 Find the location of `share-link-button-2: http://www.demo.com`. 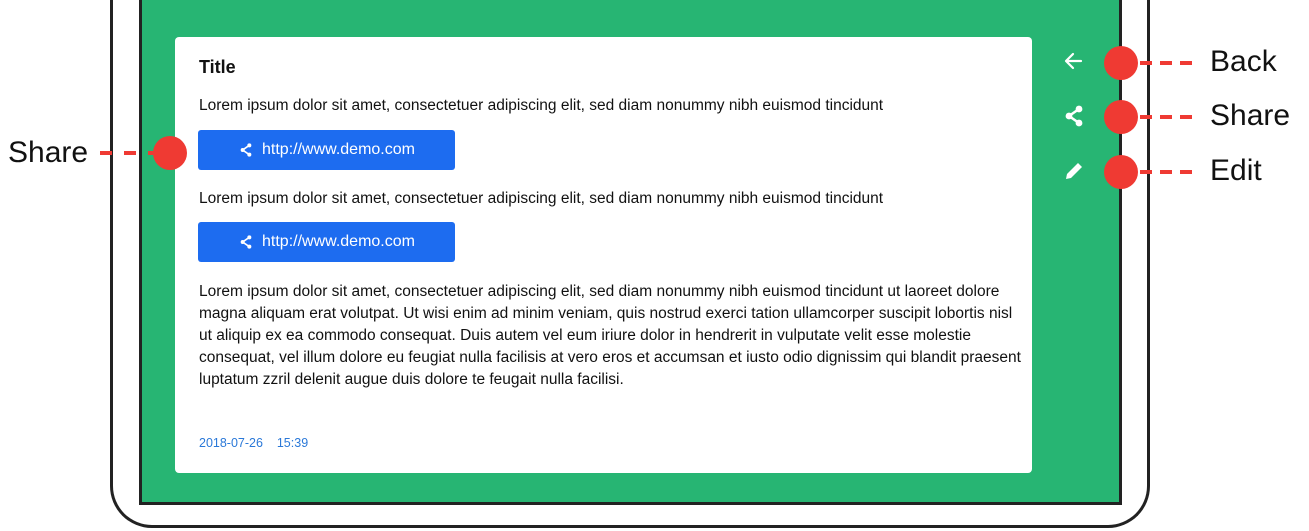

share-link-button-2: http://www.demo.com is located at coordinates (326, 242).